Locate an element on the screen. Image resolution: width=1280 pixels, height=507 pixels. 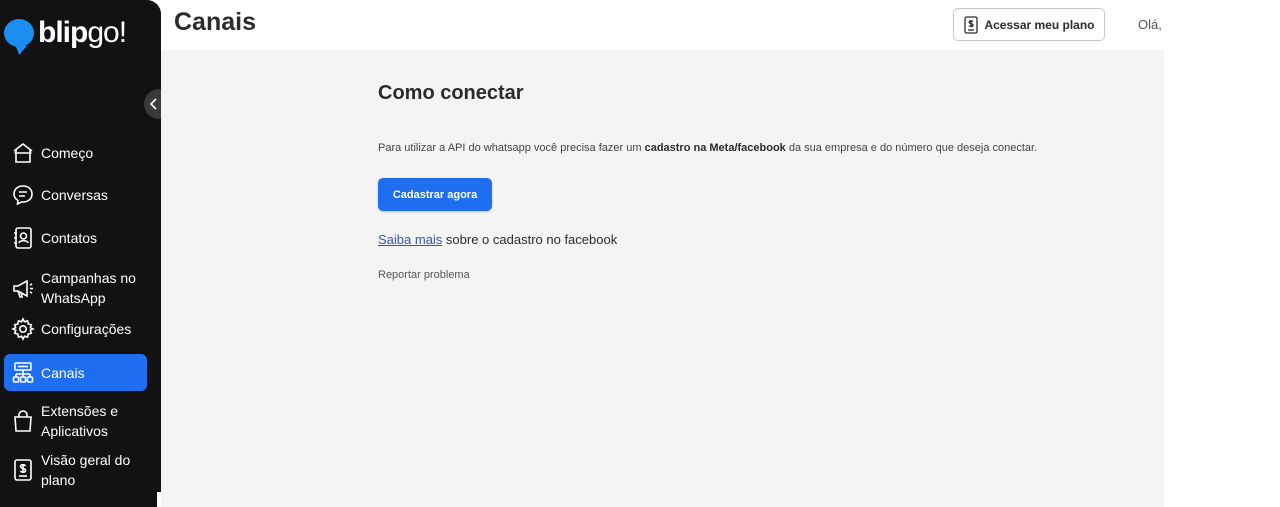
contacts-icon is located at coordinates (23, 238).